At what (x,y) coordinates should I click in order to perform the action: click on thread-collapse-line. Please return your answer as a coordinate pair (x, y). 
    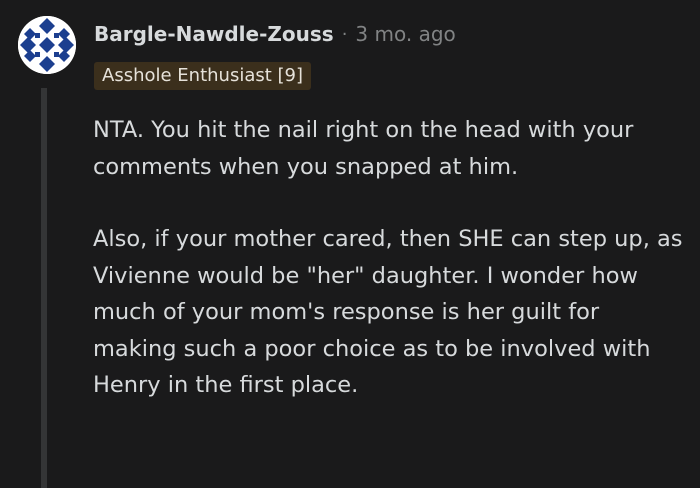
    Looking at the image, I should click on (44, 288).